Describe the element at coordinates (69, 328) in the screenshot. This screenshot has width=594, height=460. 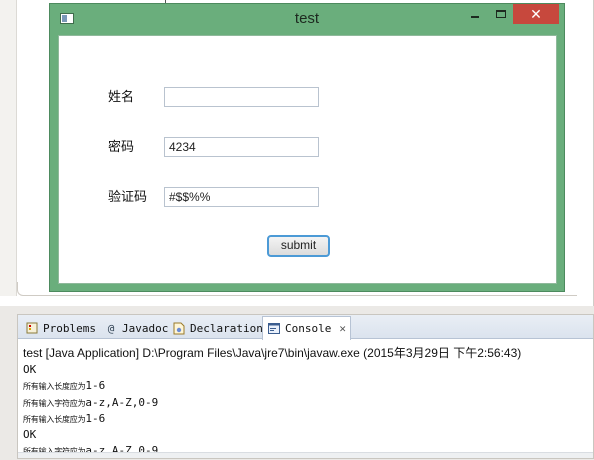
I see `tab-problems-label: Problems` at that location.